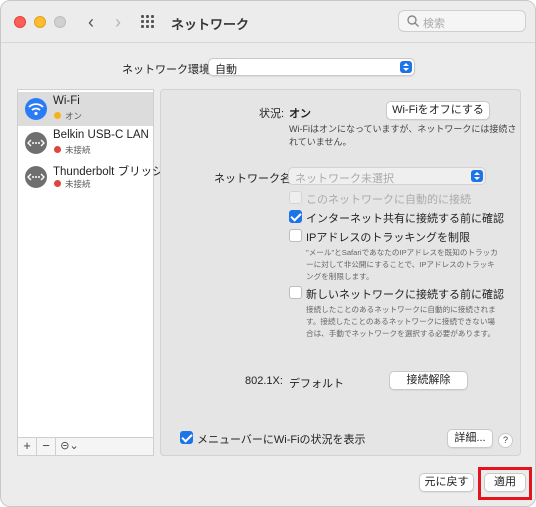 The image size is (536, 507). What do you see at coordinates (85, 109) in the screenshot?
I see `service-item-wifi: Wi-Fi オン` at bounding box center [85, 109].